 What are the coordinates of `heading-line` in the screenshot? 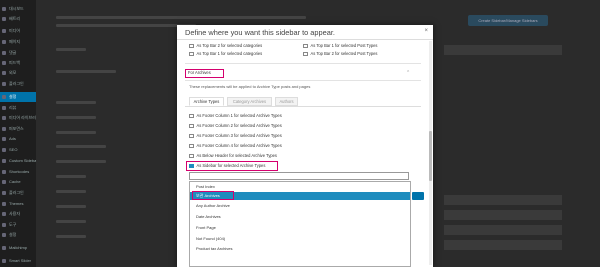 It's located at (71, 49).